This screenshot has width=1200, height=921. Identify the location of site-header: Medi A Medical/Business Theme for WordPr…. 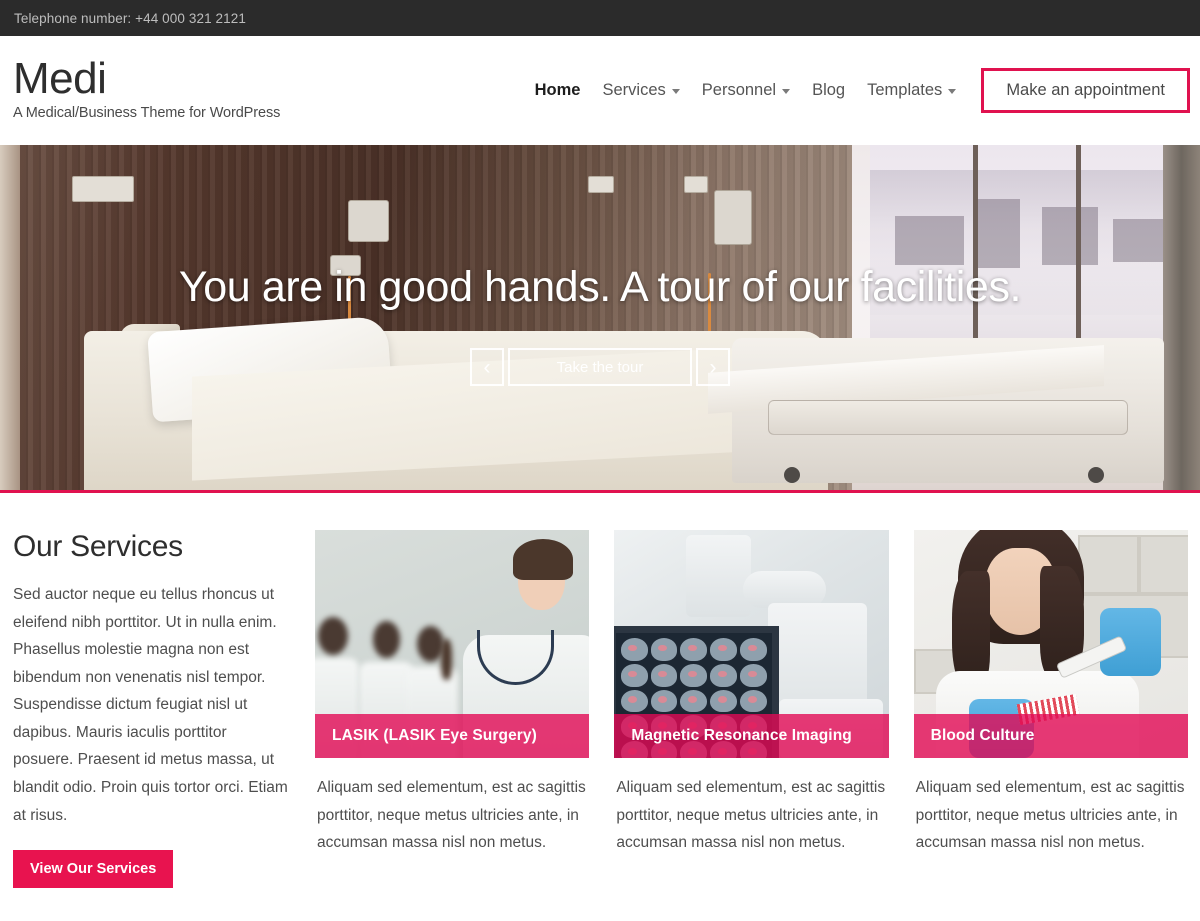
(600, 90).